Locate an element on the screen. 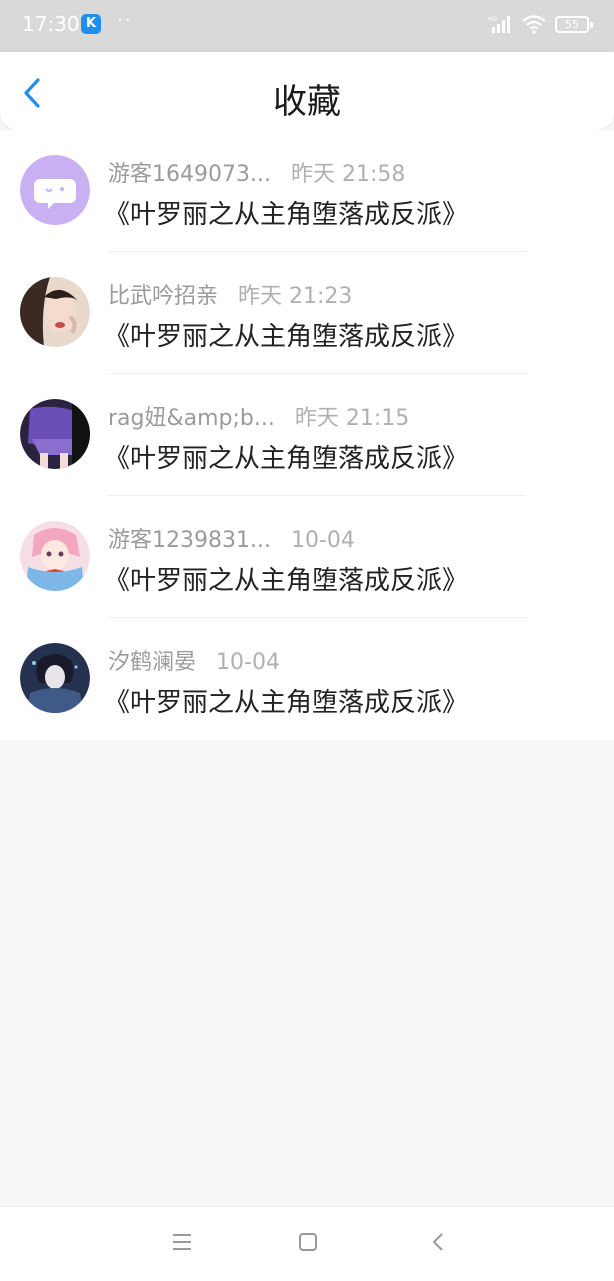  svg-text: HD is located at coordinates (493, 19).